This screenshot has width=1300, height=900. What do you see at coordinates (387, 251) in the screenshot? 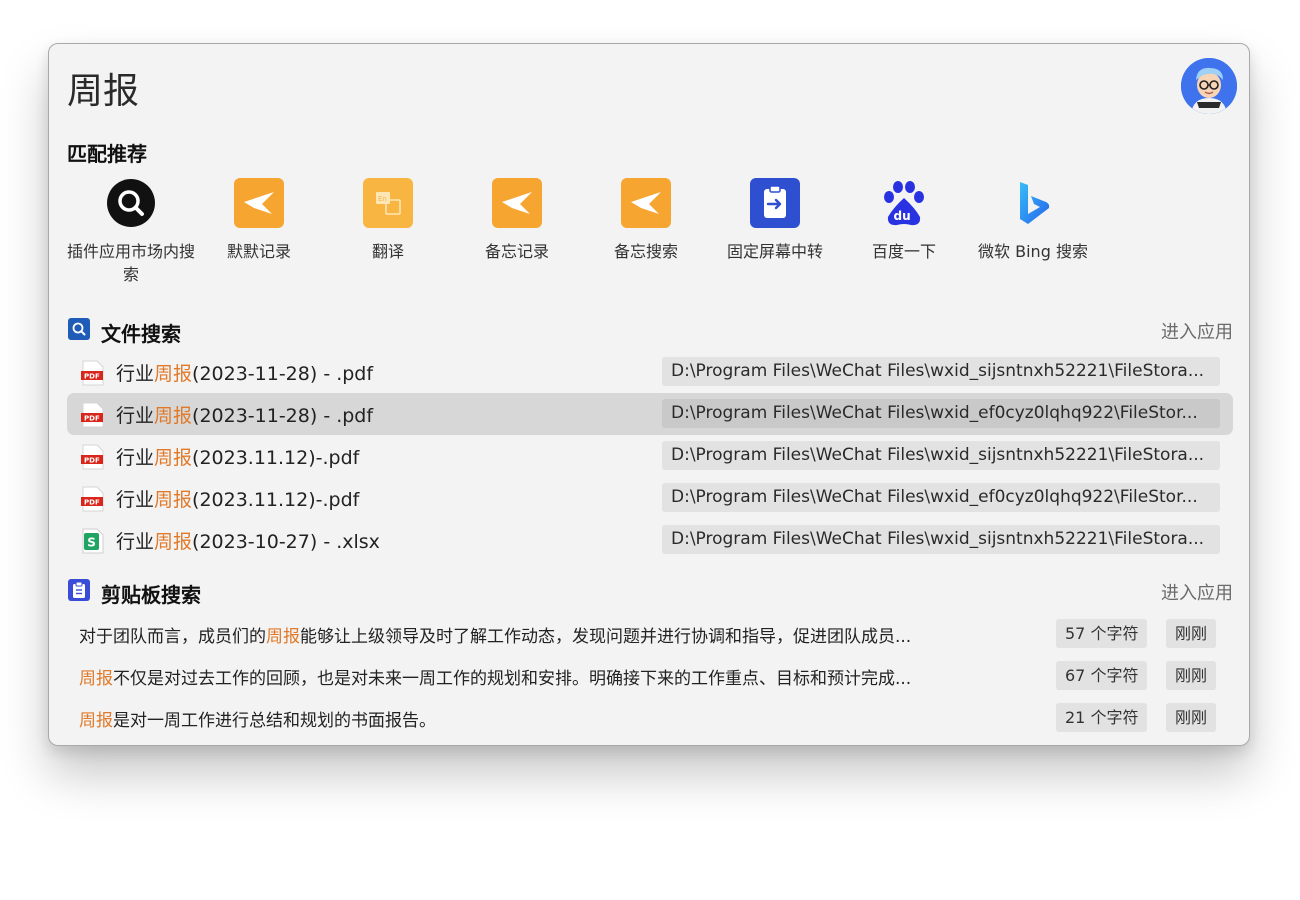
I see `app-label: 翻译` at bounding box center [387, 251].